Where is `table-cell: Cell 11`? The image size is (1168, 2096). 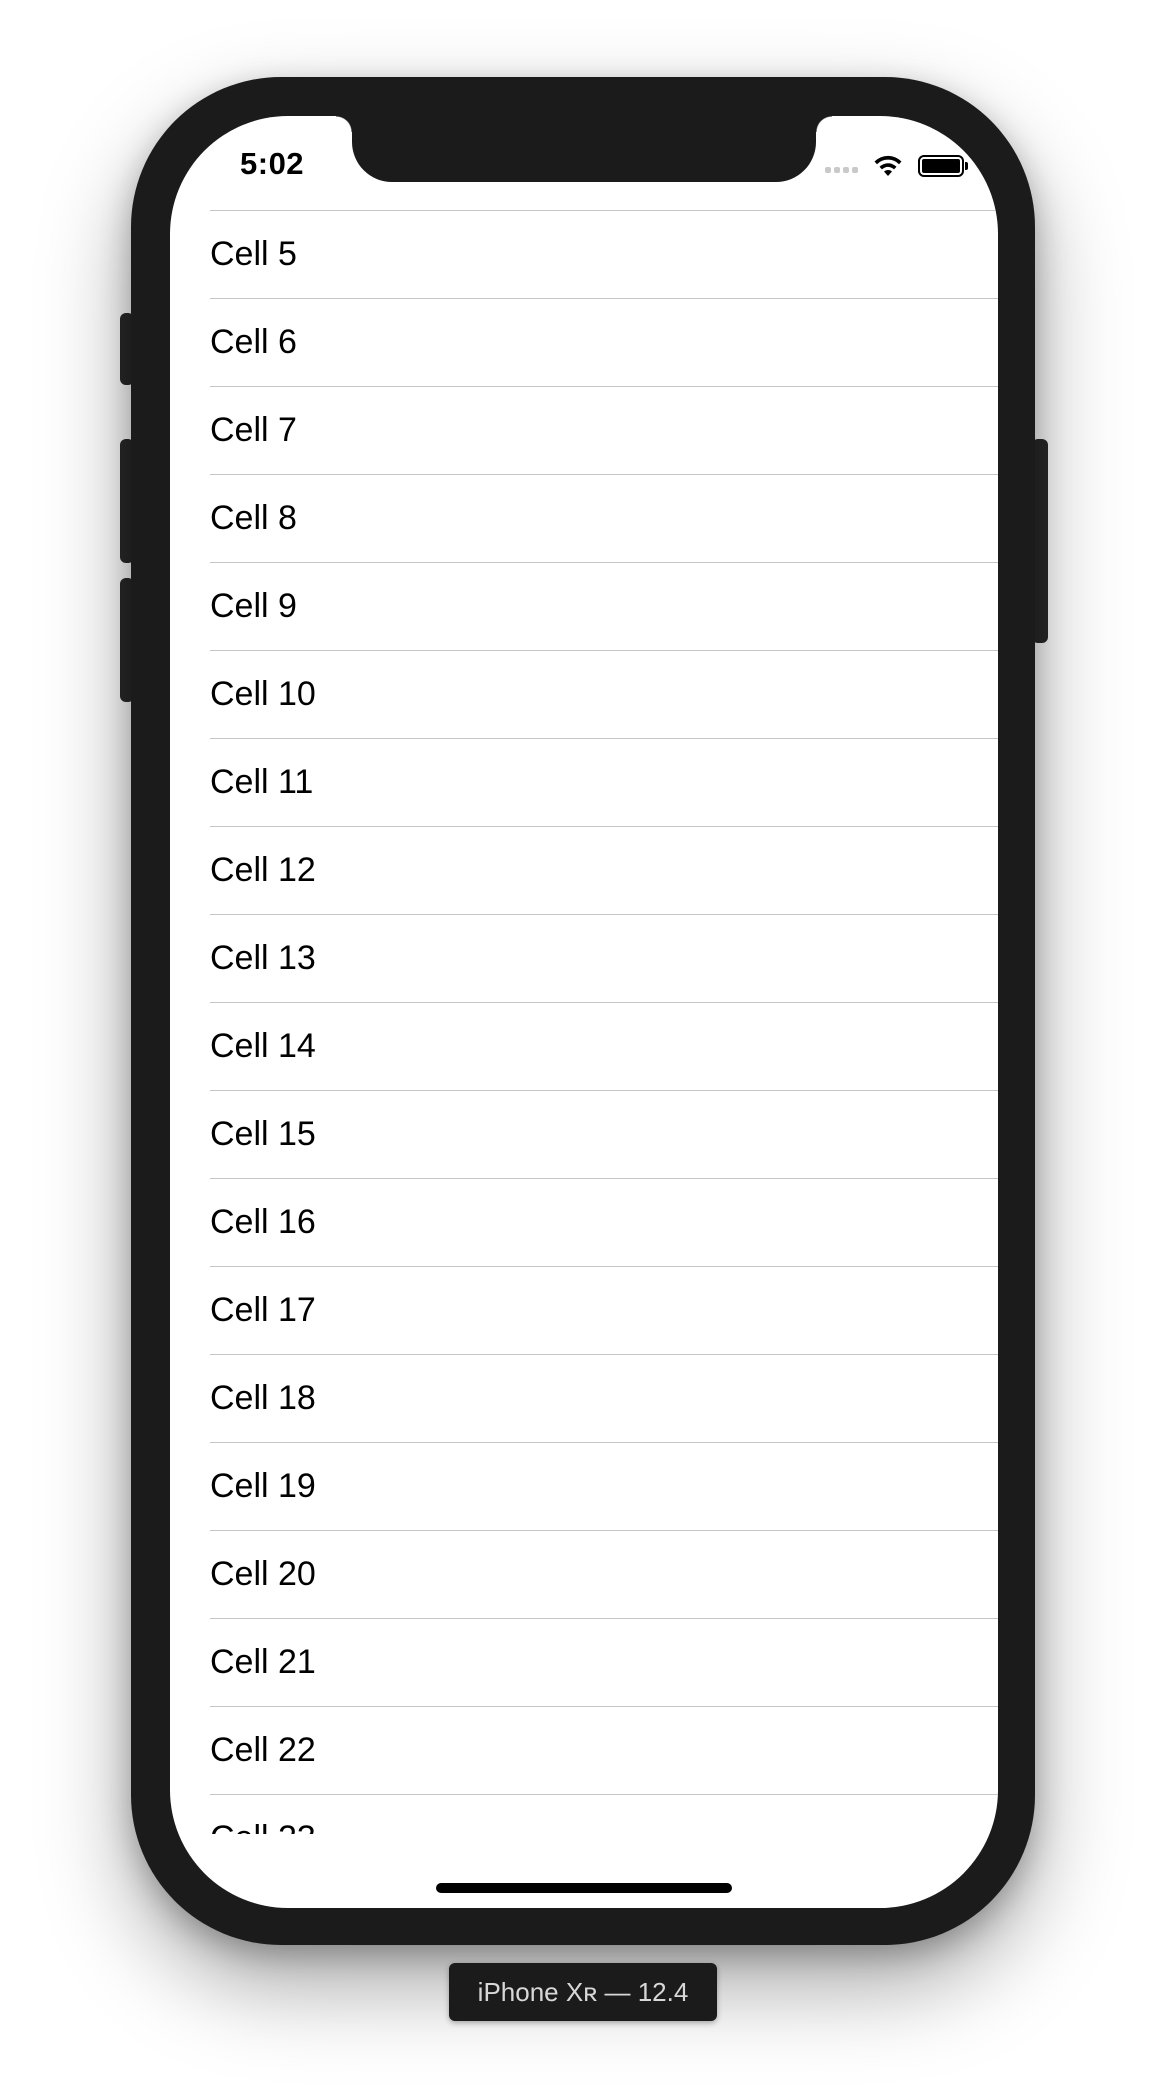
table-cell: Cell 11 is located at coordinates (604, 783).